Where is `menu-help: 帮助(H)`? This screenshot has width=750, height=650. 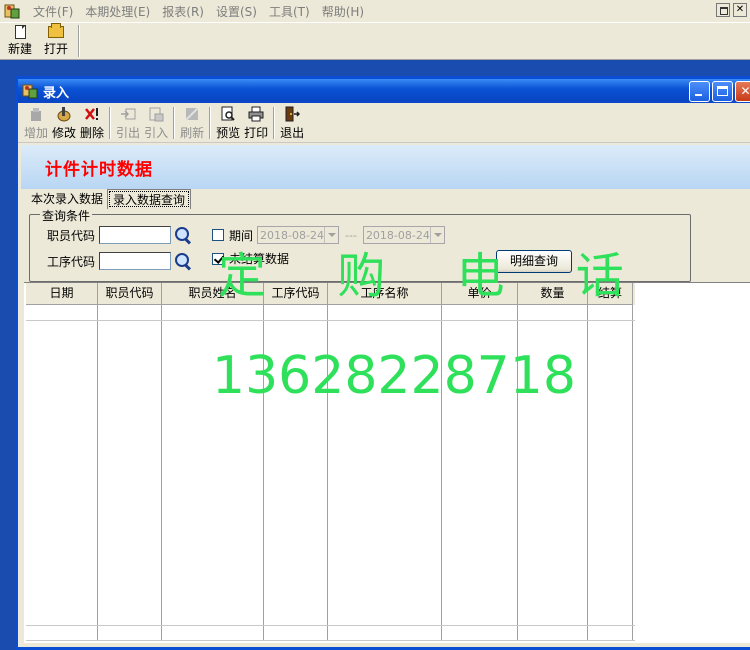
menu-help: 帮助(H) is located at coordinates (343, 11).